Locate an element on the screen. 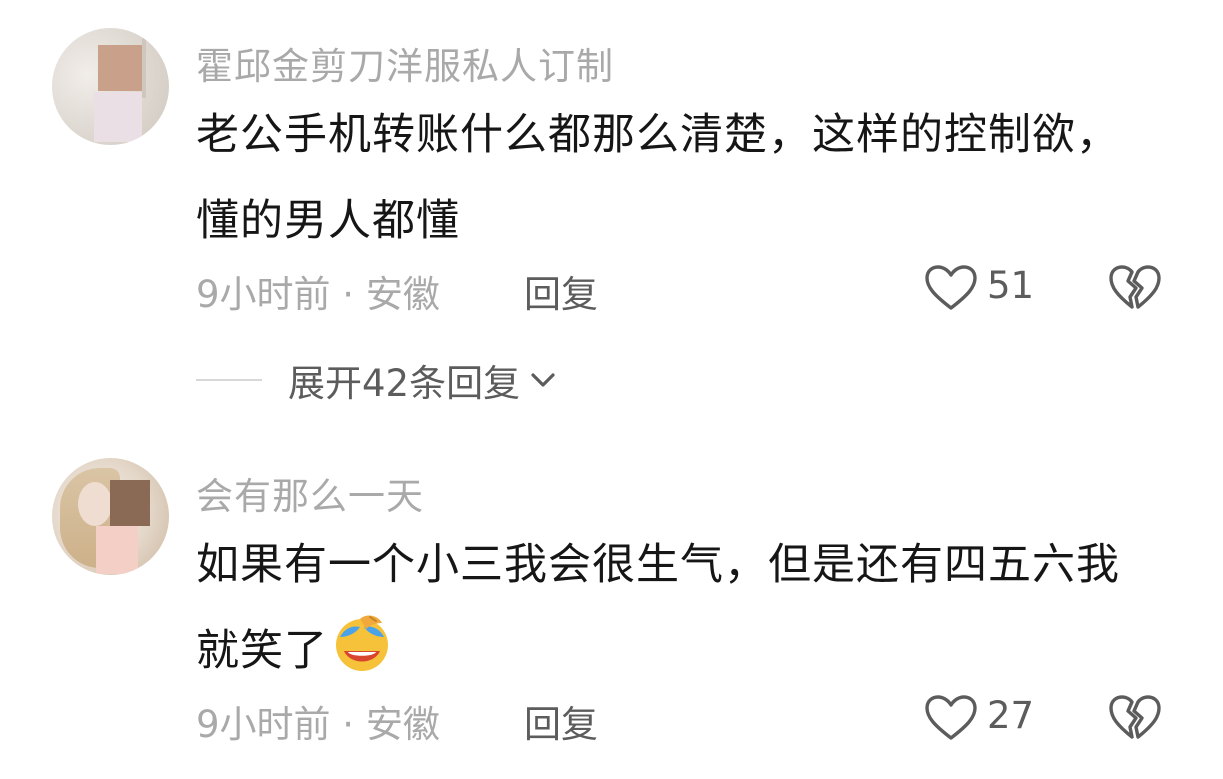 This screenshot has height=779, width=1223. expand-replies-label: 展开42条回复 is located at coordinates (404, 383).